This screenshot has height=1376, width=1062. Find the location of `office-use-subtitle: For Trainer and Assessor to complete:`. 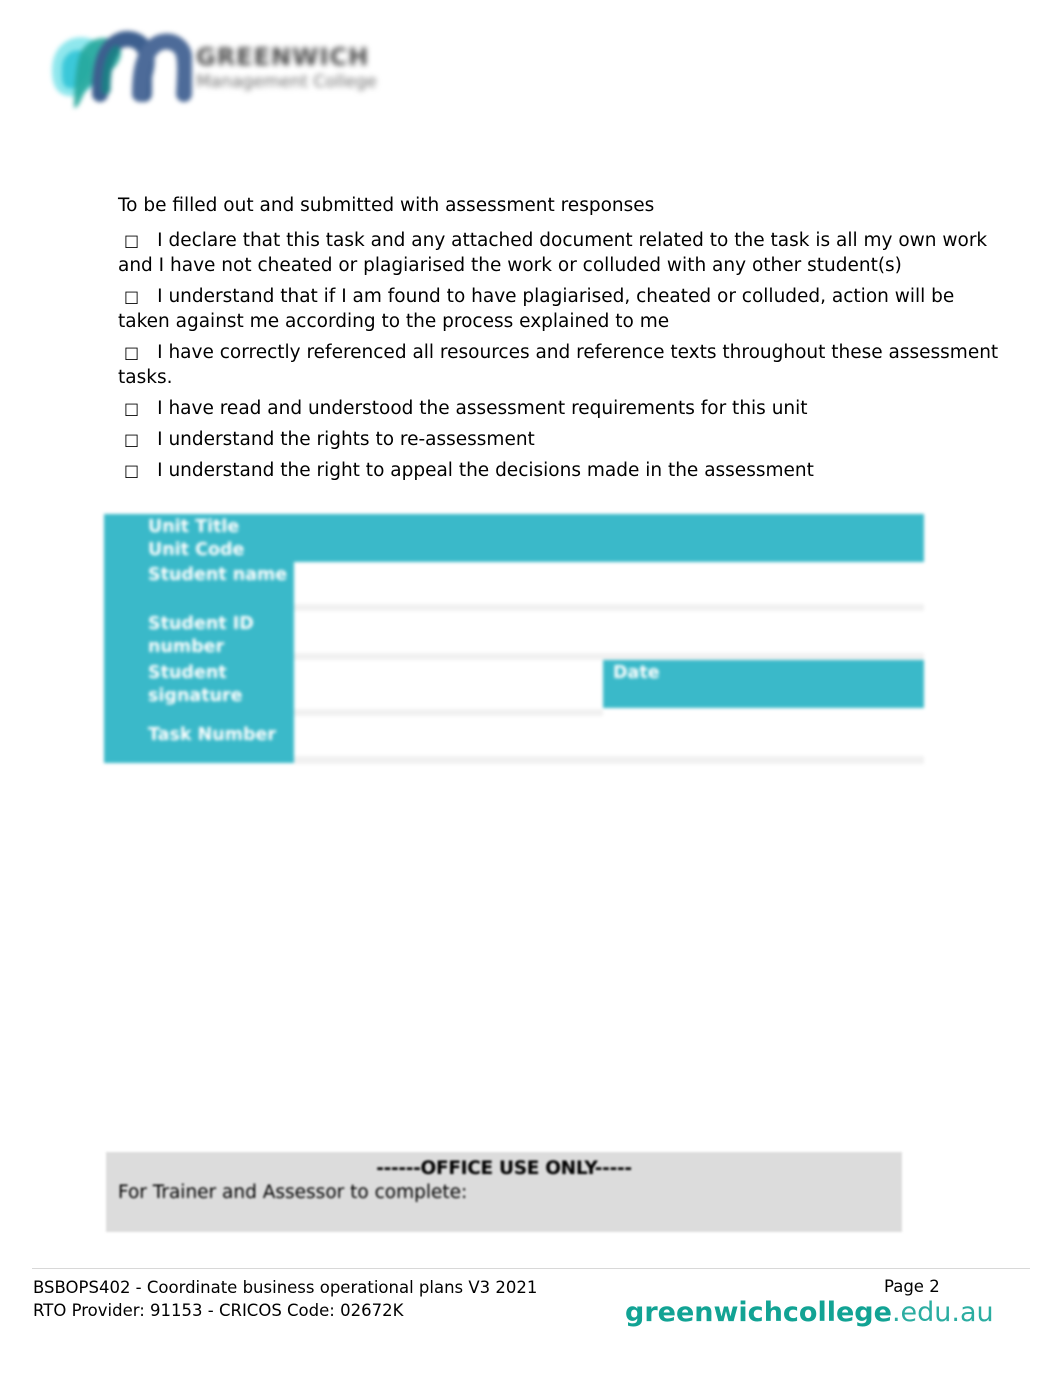

office-use-subtitle: For Trainer and Assessor to complete: is located at coordinates (293, 1192).